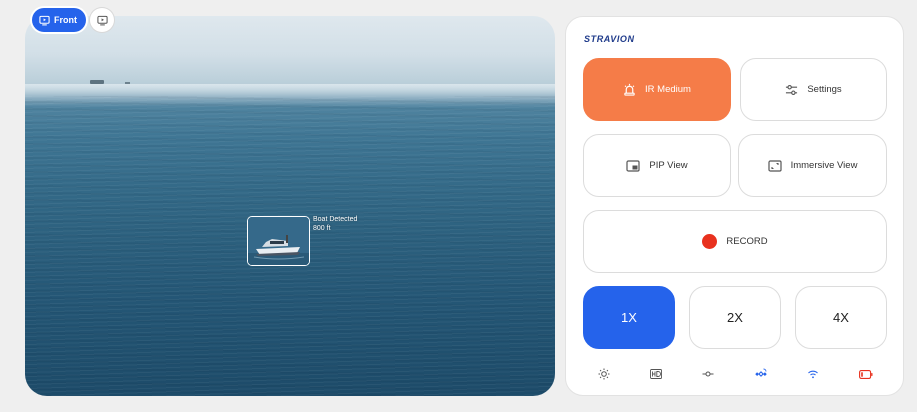  What do you see at coordinates (792, 89) in the screenshot?
I see `sliders-icon` at bounding box center [792, 89].